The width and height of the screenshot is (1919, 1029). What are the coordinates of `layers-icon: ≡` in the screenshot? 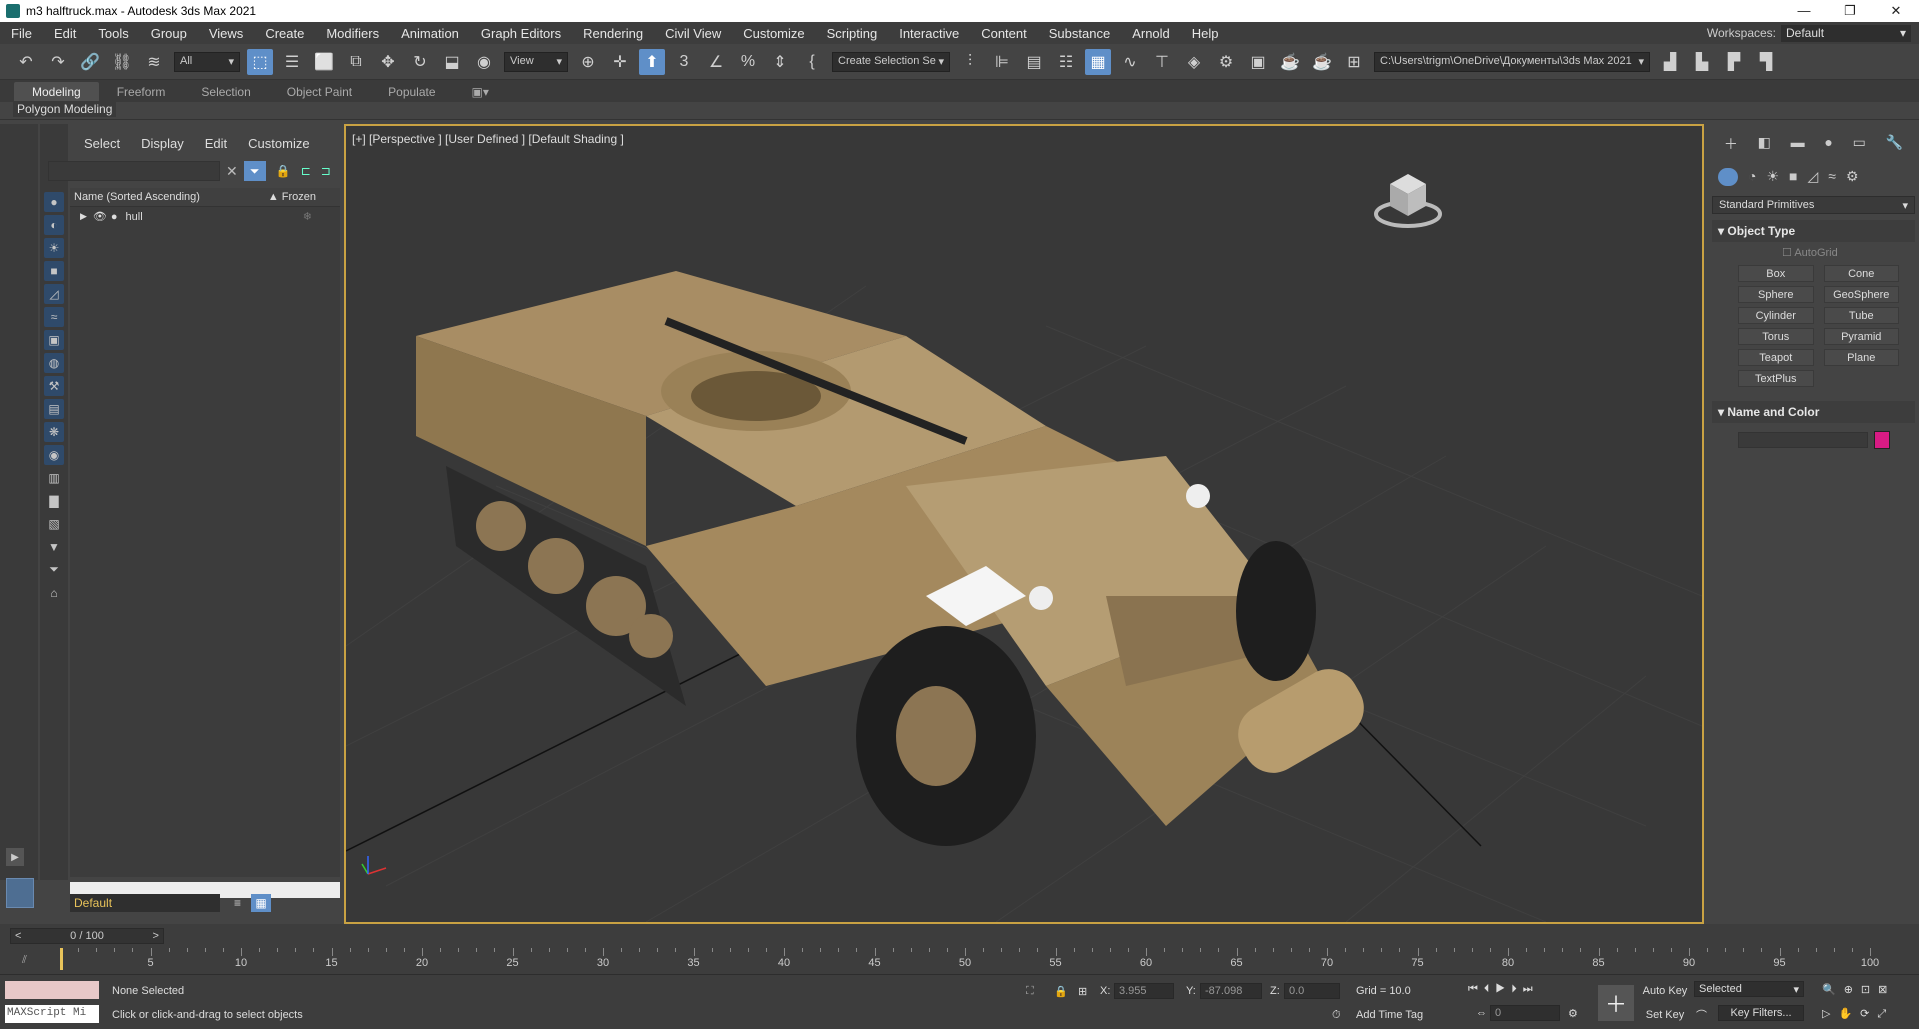 It's located at (237, 903).